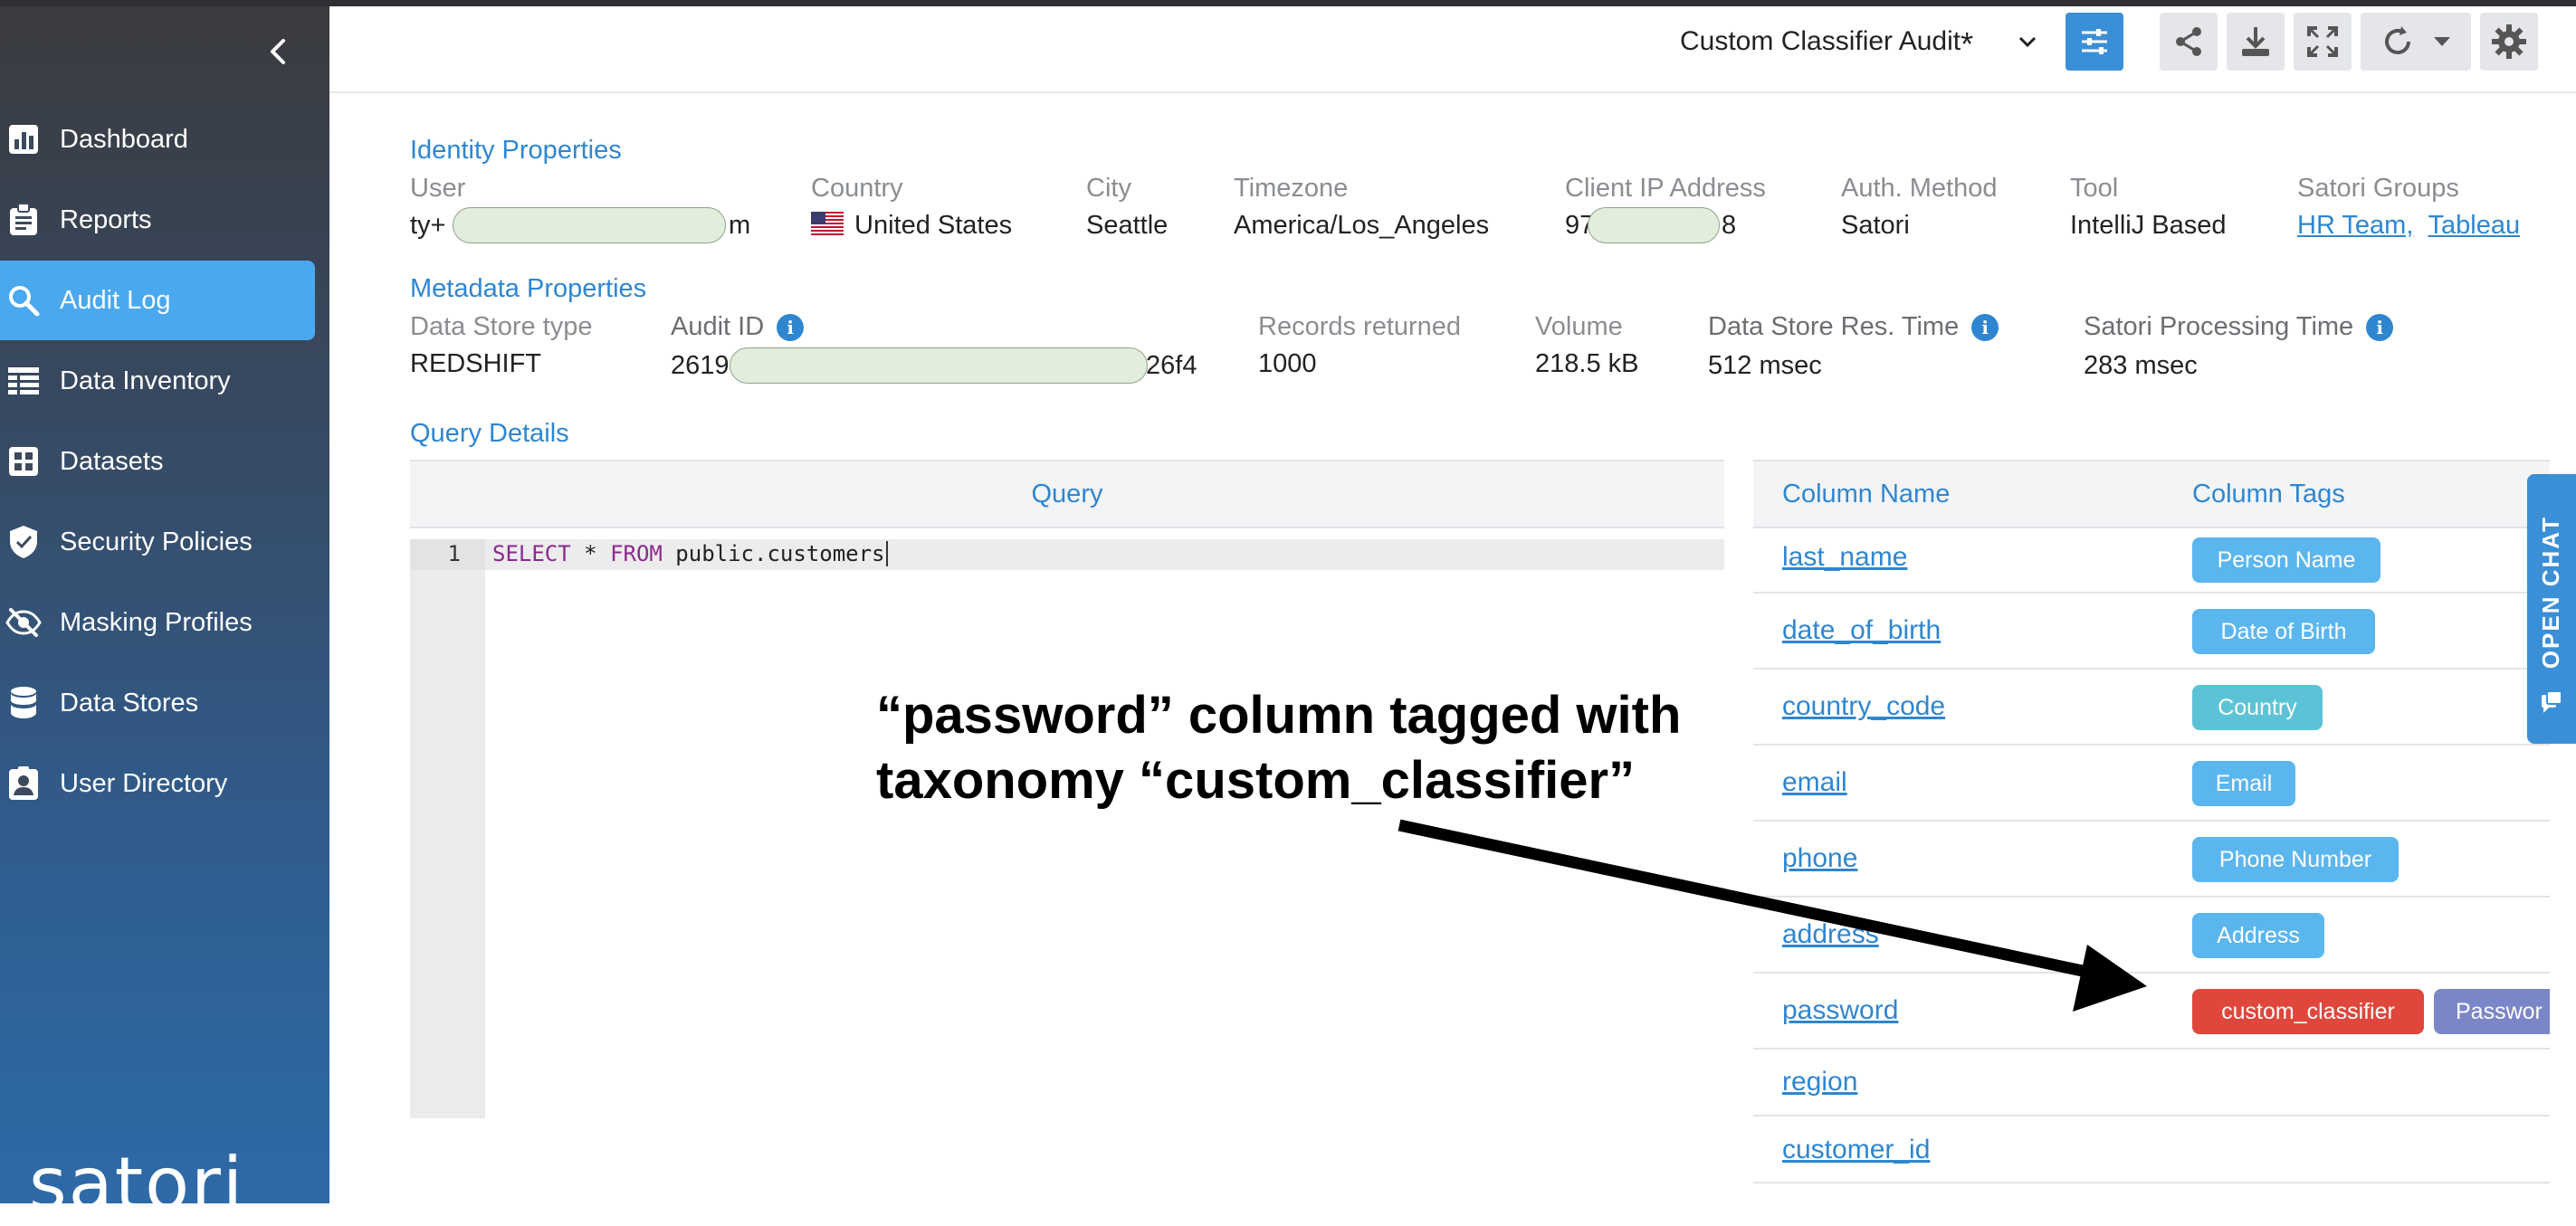 The width and height of the screenshot is (2576, 1226). I want to click on audit-id-label: Audit ID i, so click(738, 327).